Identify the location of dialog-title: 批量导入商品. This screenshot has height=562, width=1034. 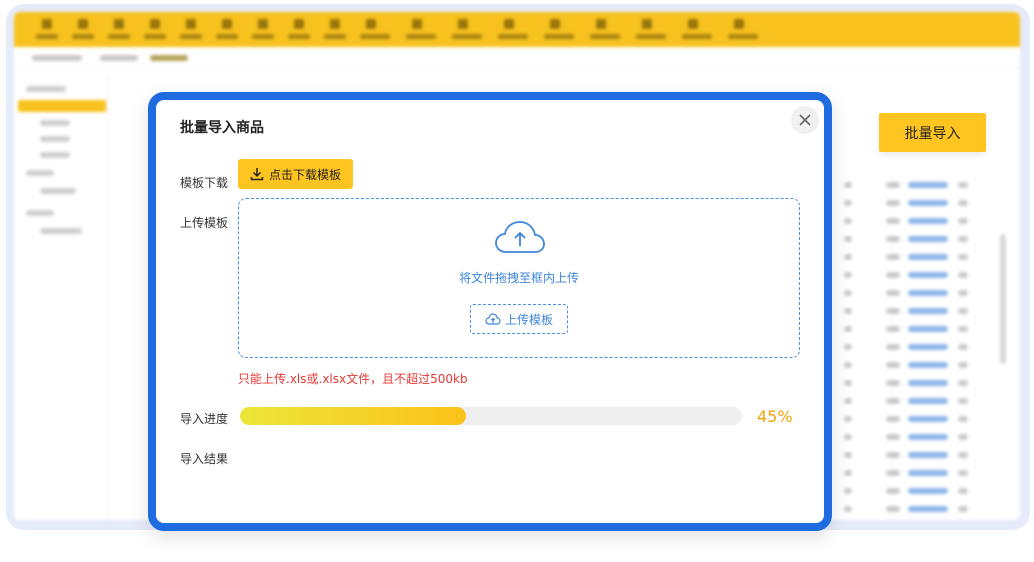
(222, 128).